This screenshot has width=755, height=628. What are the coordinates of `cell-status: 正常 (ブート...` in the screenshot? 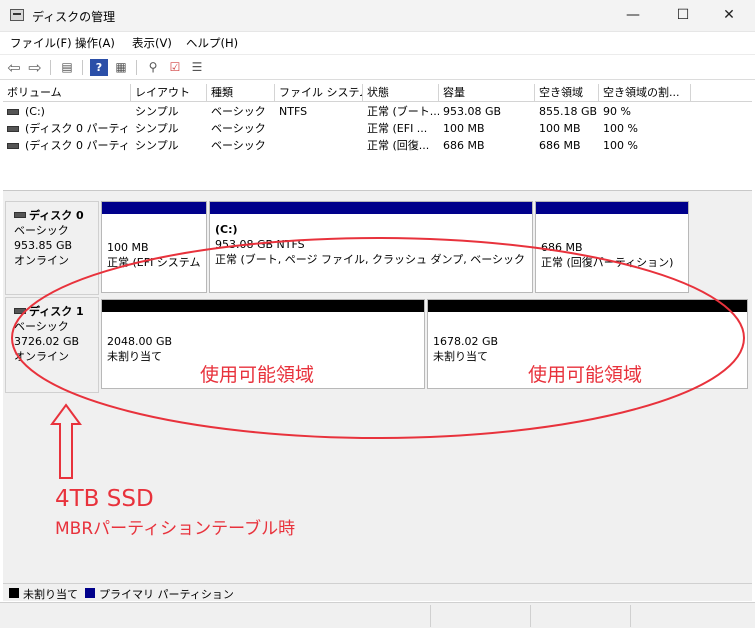 It's located at (403, 111).